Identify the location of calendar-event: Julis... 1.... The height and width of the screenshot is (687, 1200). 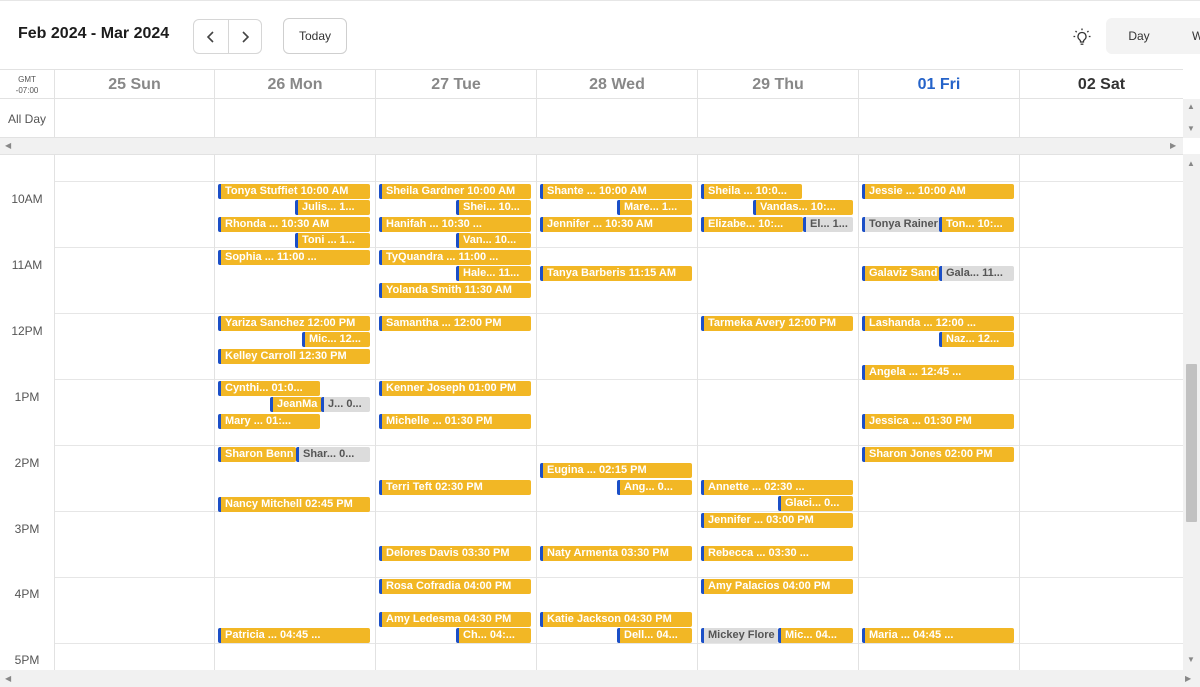
(332, 207).